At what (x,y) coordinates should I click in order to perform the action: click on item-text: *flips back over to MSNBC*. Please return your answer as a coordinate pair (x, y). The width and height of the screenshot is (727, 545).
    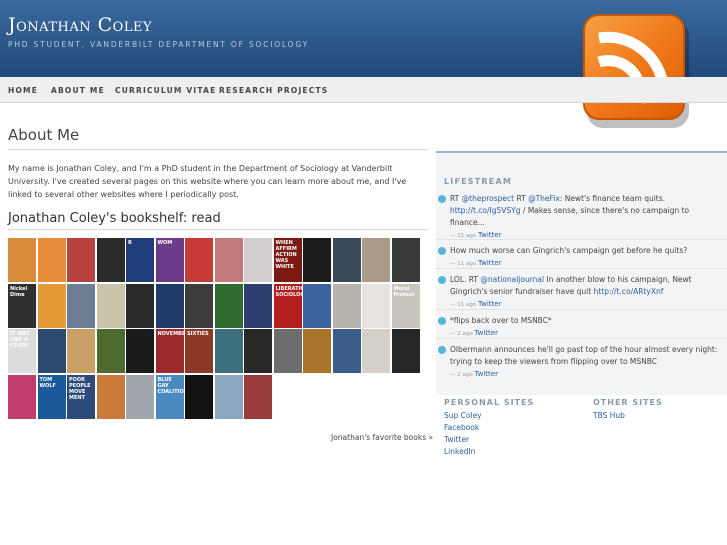
    Looking at the image, I should click on (501, 320).